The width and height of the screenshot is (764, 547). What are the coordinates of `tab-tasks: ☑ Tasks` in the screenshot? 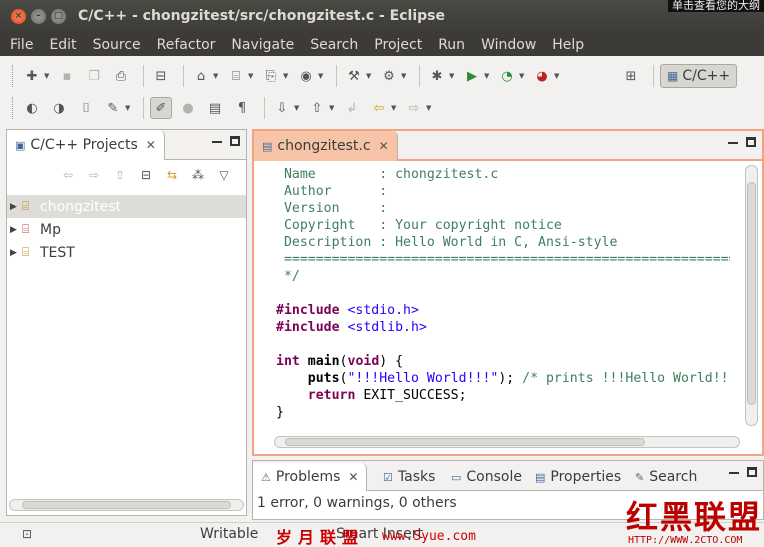 It's located at (409, 477).